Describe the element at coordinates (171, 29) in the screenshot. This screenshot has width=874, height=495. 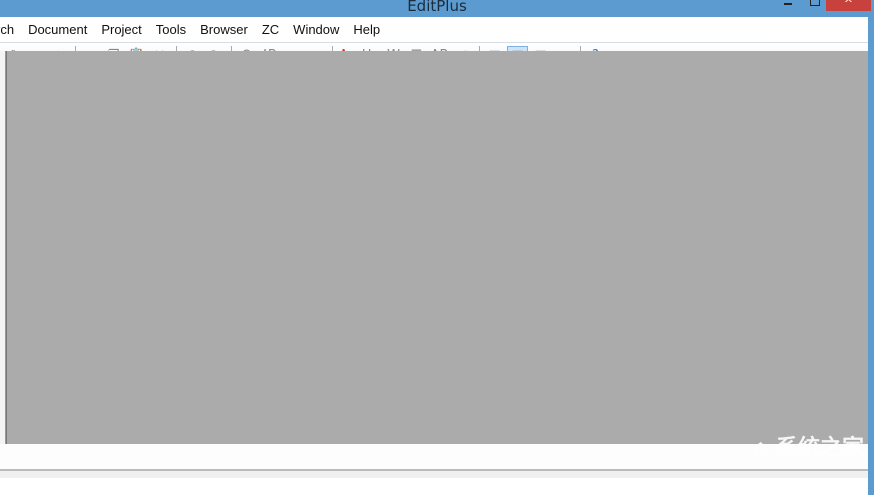
I see `menu-tools: Tools` at that location.